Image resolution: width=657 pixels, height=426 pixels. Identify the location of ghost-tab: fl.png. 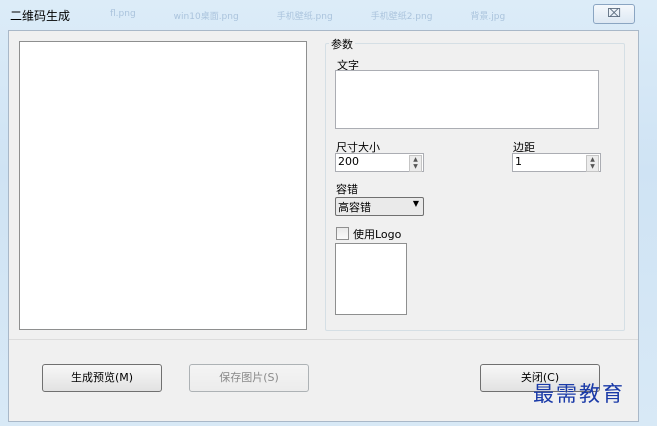
(123, 14).